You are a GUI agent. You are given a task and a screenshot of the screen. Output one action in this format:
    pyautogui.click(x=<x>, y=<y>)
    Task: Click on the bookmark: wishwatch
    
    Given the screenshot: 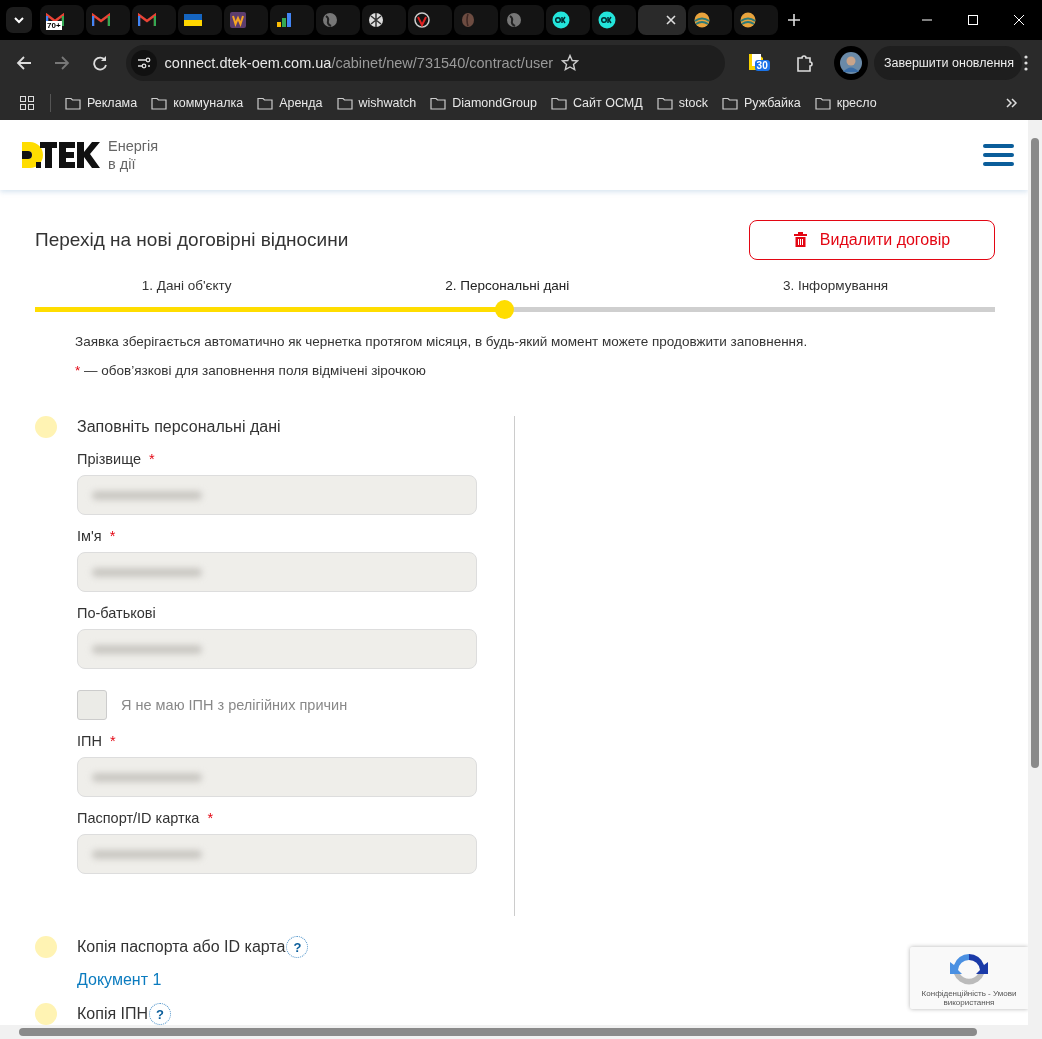 What is the action you would take?
    pyautogui.click(x=376, y=103)
    